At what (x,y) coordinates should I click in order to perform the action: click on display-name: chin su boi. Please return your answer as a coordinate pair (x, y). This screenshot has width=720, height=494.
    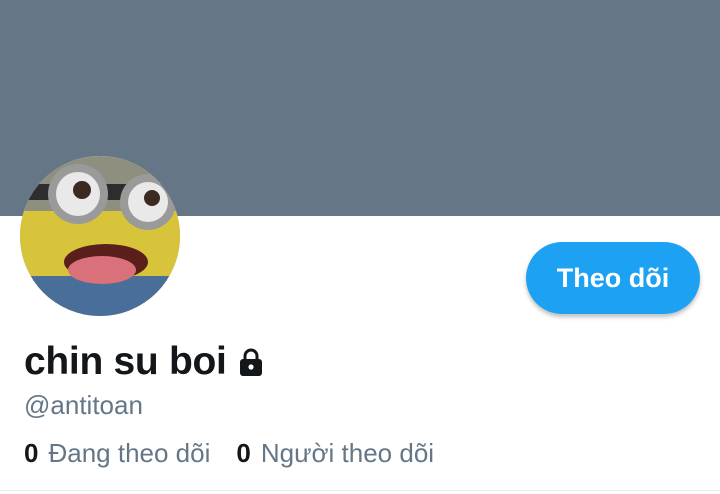
    Looking at the image, I should click on (125, 361).